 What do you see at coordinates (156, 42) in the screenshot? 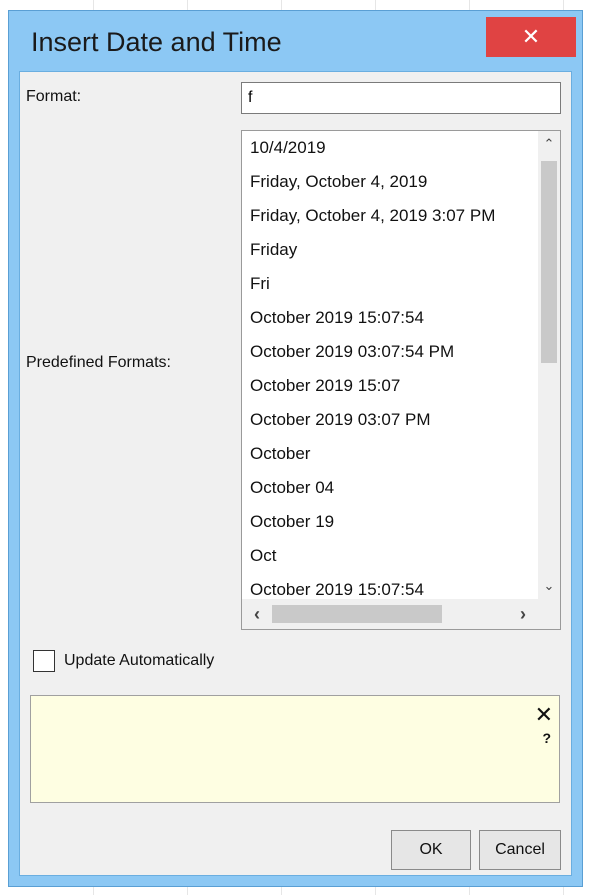
I see `dialog-title: Insert Date and Time` at bounding box center [156, 42].